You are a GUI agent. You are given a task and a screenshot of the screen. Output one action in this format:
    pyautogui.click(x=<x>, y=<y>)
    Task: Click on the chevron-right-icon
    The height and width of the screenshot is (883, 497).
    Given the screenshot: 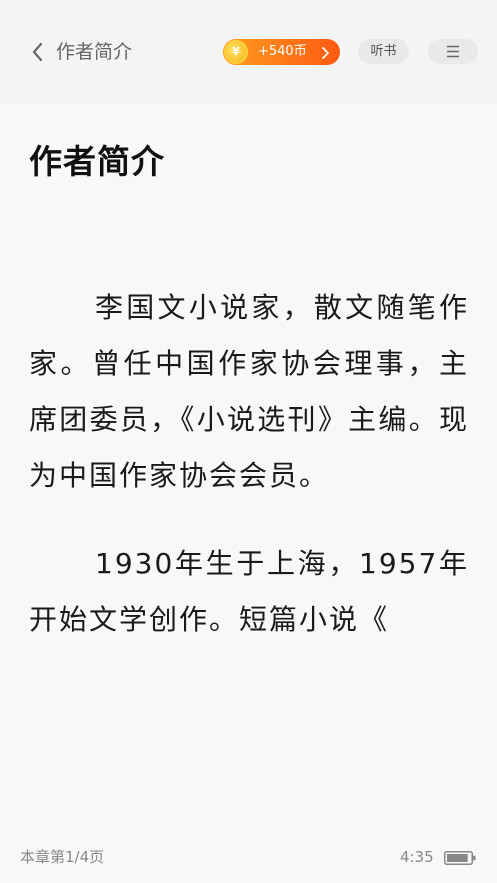 What is the action you would take?
    pyautogui.click(x=325, y=52)
    